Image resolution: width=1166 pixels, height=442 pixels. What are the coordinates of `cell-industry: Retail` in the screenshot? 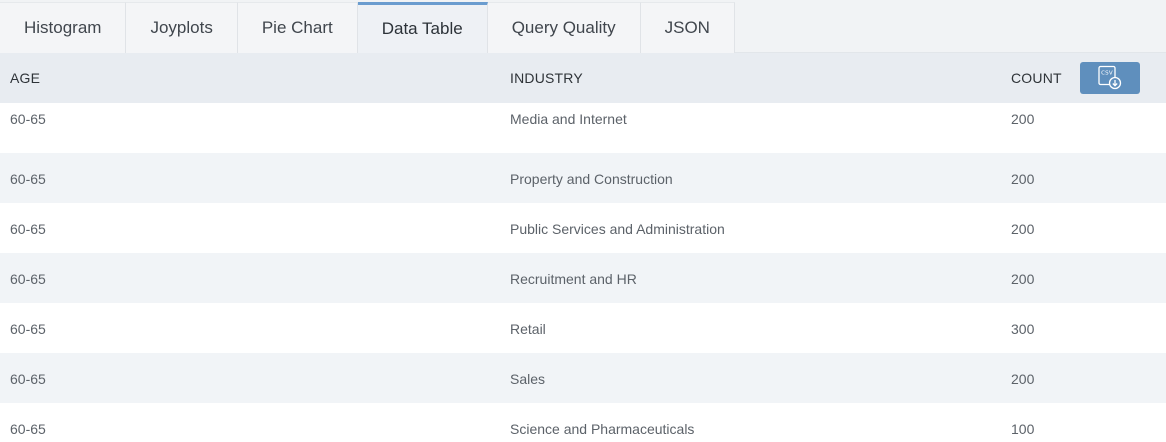 It's located at (528, 329).